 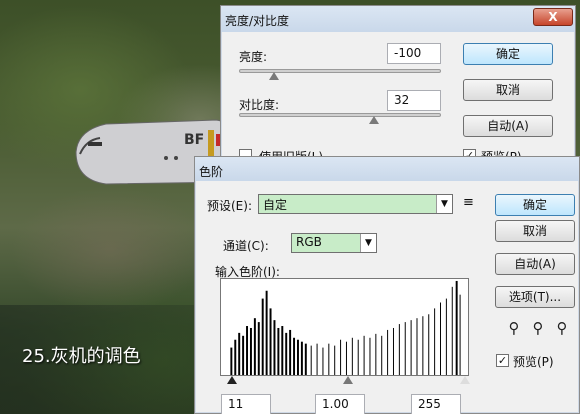 I want to click on brightness-input: -100, so click(x=414, y=53).